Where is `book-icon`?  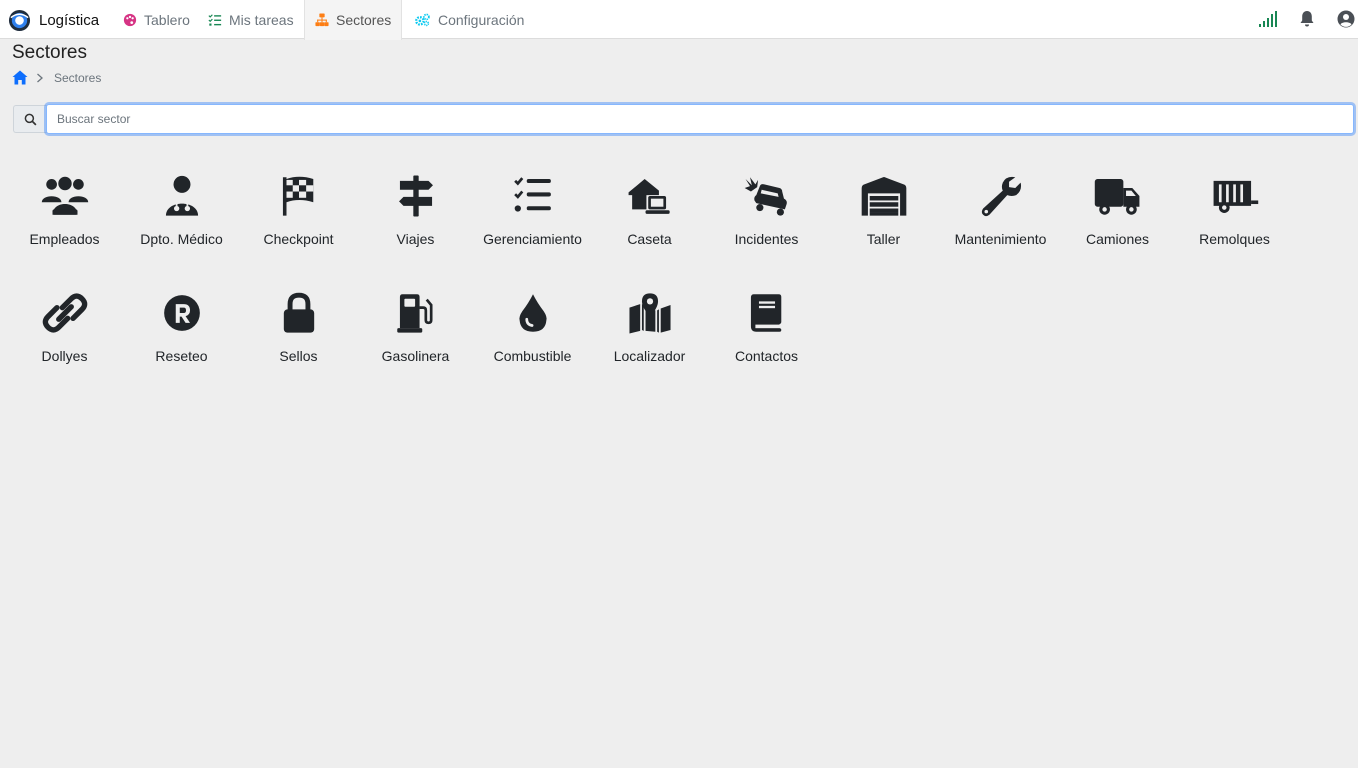 book-icon is located at coordinates (767, 313).